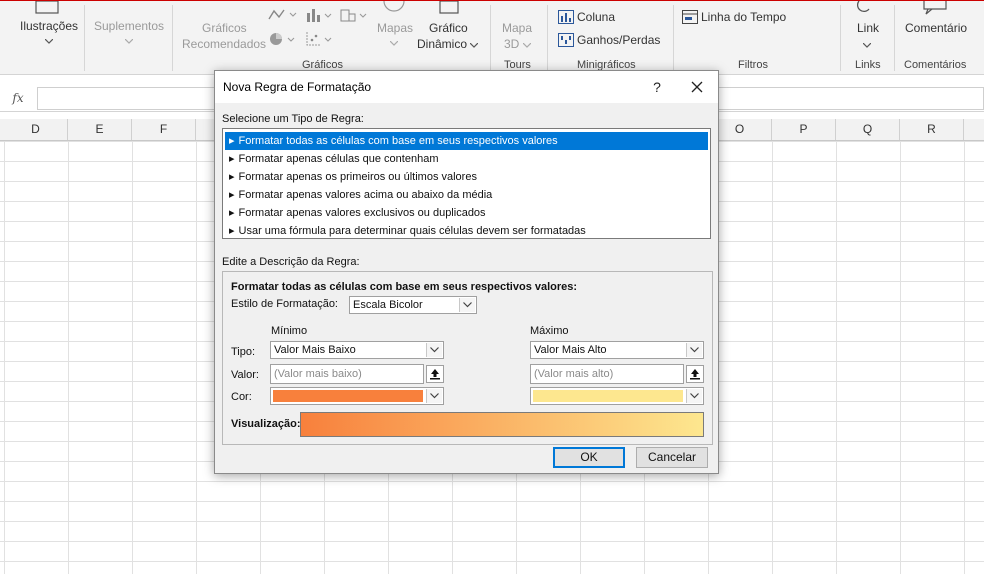 The image size is (984, 574). I want to click on 3d-map-button: Mapa 3D, so click(519, 29).